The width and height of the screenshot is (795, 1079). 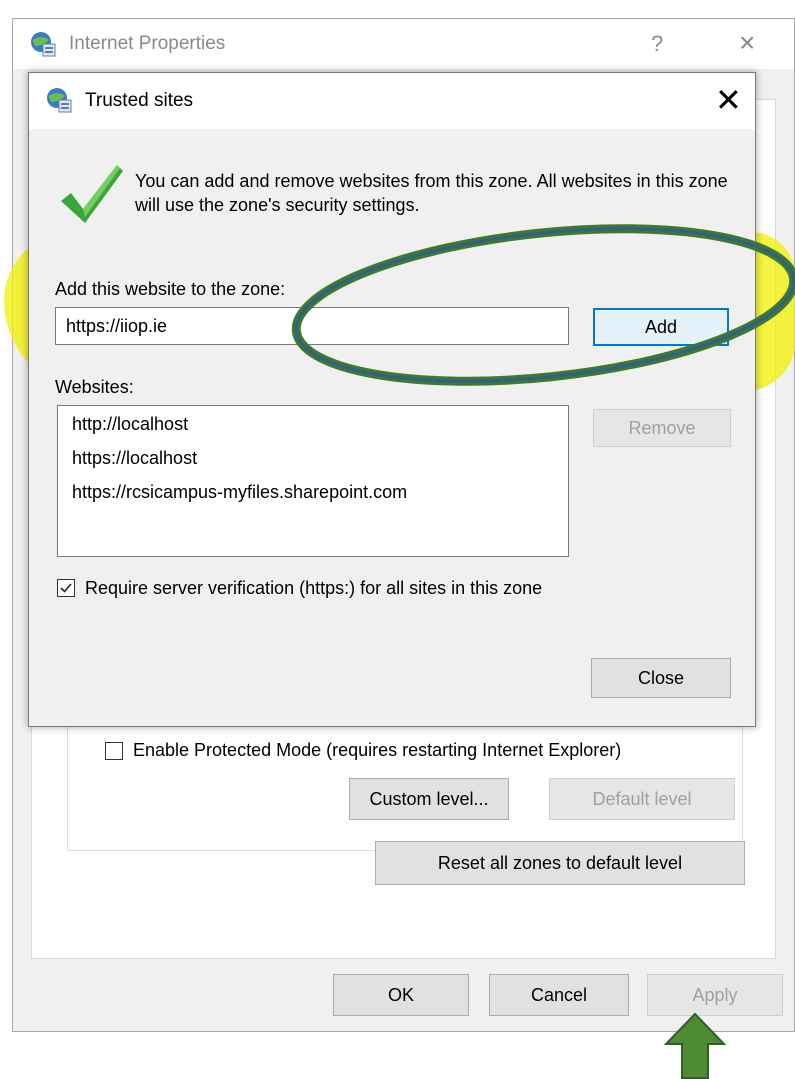 I want to click on checkbox-check-icon, so click(x=66, y=588).